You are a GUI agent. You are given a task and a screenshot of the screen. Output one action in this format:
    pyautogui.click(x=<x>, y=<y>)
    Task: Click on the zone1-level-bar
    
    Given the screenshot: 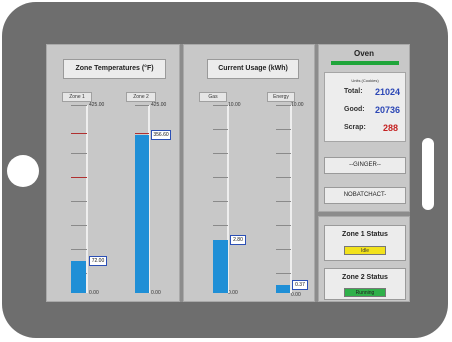 What is the action you would take?
    pyautogui.click(x=78, y=277)
    